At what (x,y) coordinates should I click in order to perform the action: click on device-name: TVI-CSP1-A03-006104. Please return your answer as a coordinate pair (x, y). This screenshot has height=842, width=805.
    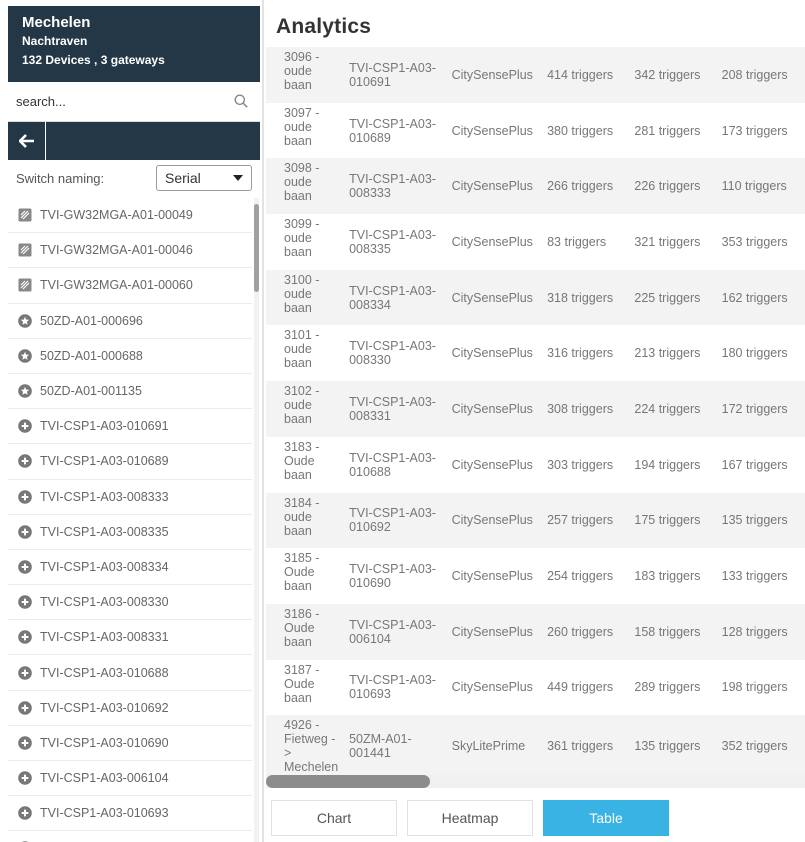
    Looking at the image, I should click on (104, 778).